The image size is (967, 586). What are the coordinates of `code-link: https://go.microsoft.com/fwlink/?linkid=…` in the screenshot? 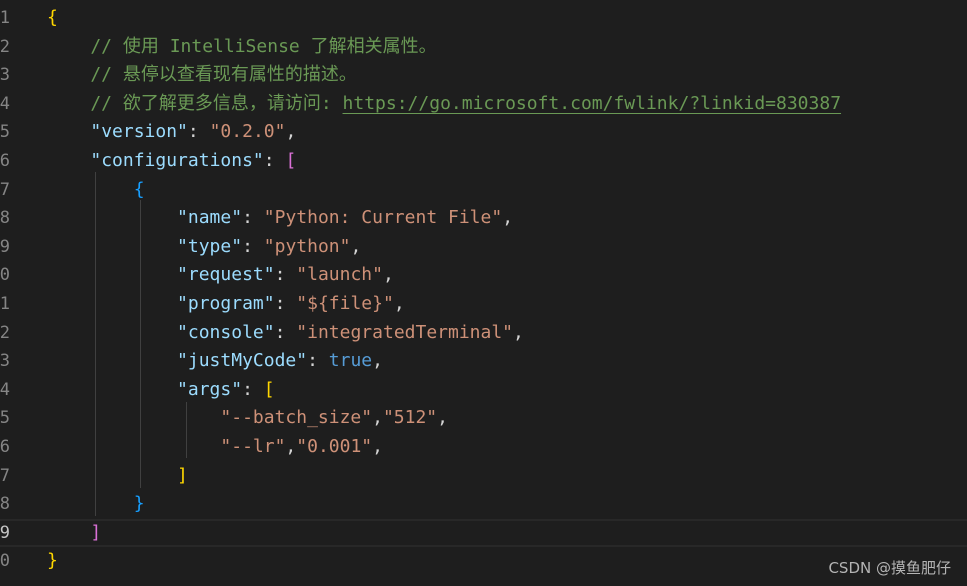 It's located at (592, 103).